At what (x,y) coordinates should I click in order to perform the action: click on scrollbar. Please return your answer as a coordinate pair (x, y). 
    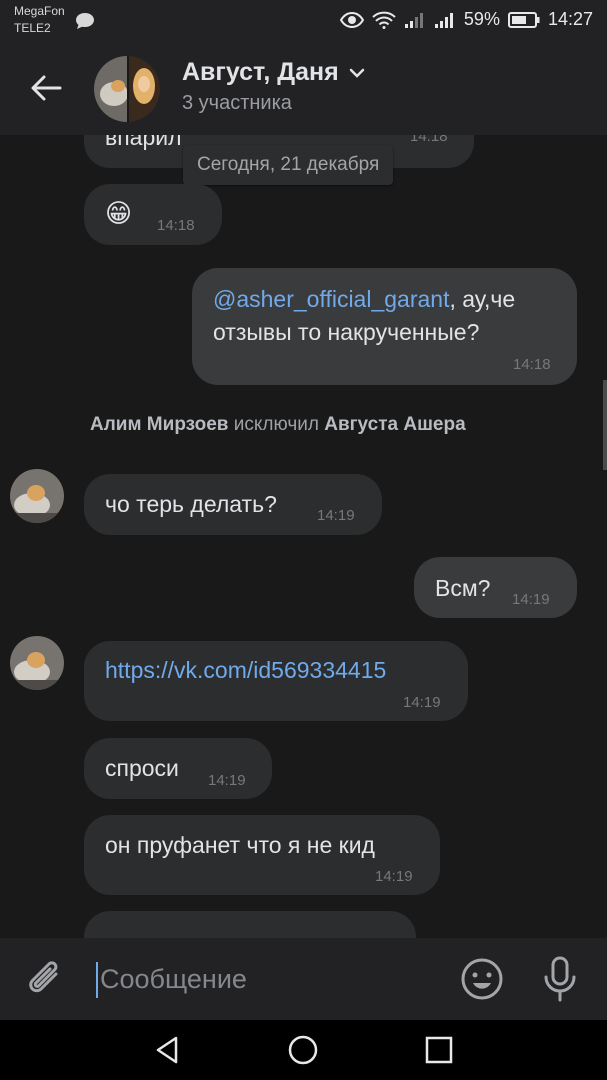
    Looking at the image, I should click on (605, 425).